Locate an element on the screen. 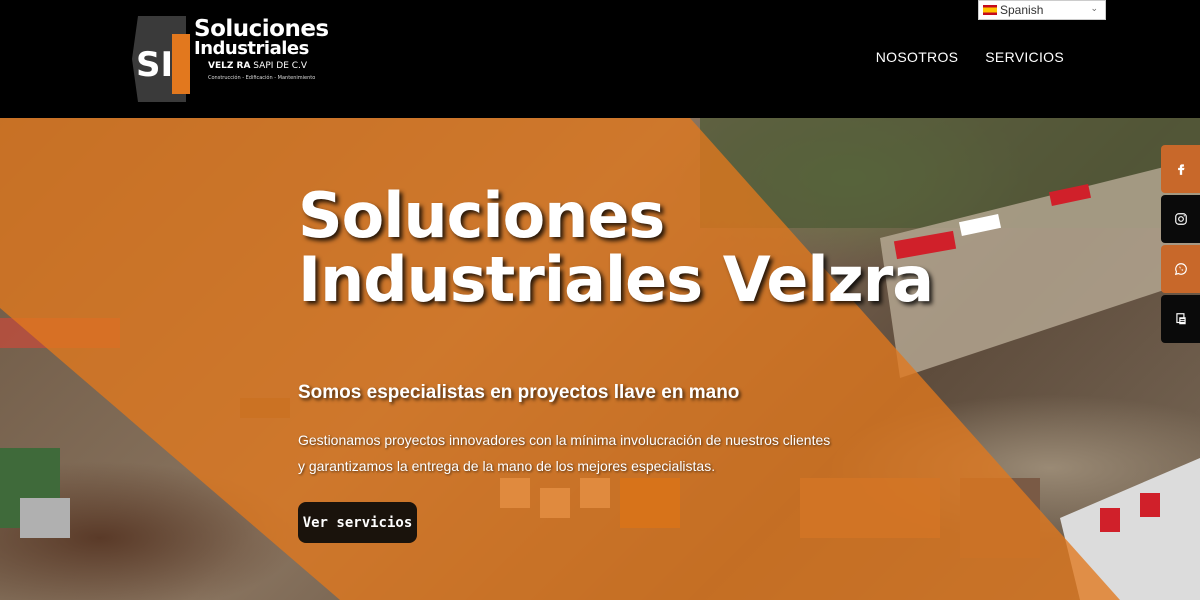 This screenshot has width=1200, height=600. hero-title: Soluciones Industriales Velzra is located at coordinates (616, 248).